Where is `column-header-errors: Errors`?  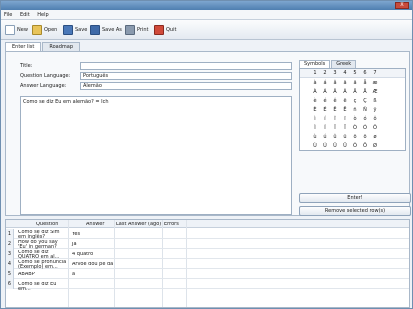
column-header-errors: Errors is located at coordinates (174, 224).